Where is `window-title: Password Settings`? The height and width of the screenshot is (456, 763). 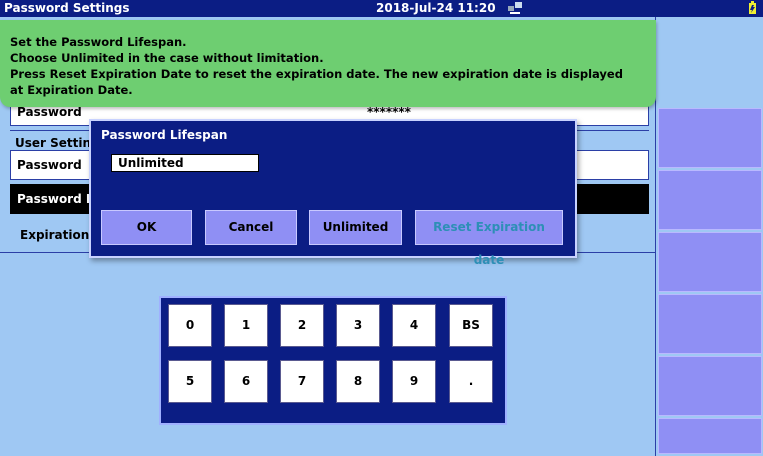
window-title: Password Settings is located at coordinates (67, 8).